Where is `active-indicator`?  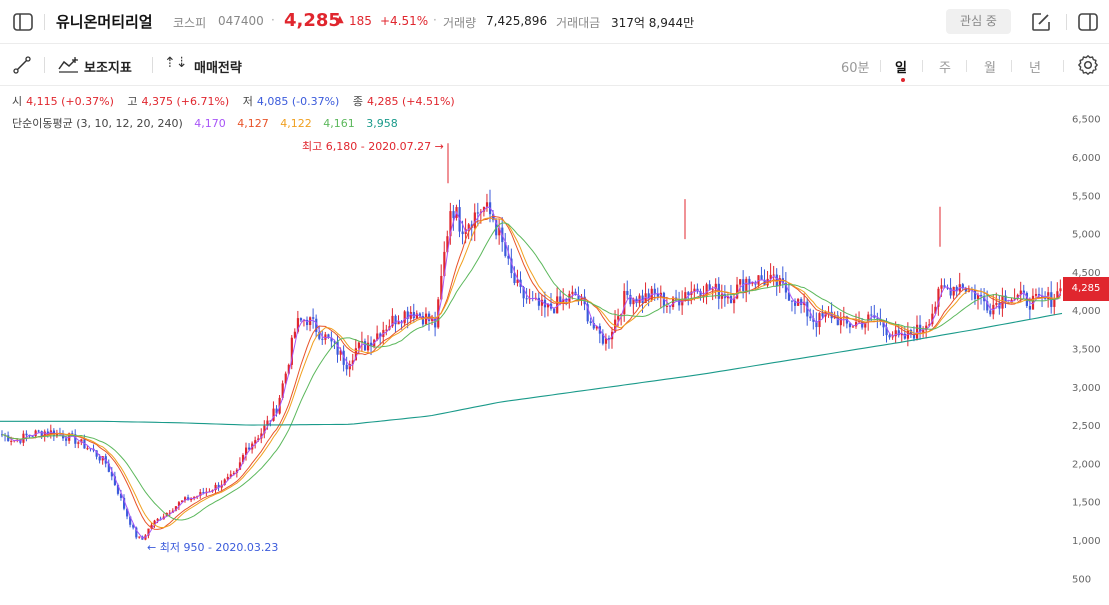
active-indicator is located at coordinates (903, 80).